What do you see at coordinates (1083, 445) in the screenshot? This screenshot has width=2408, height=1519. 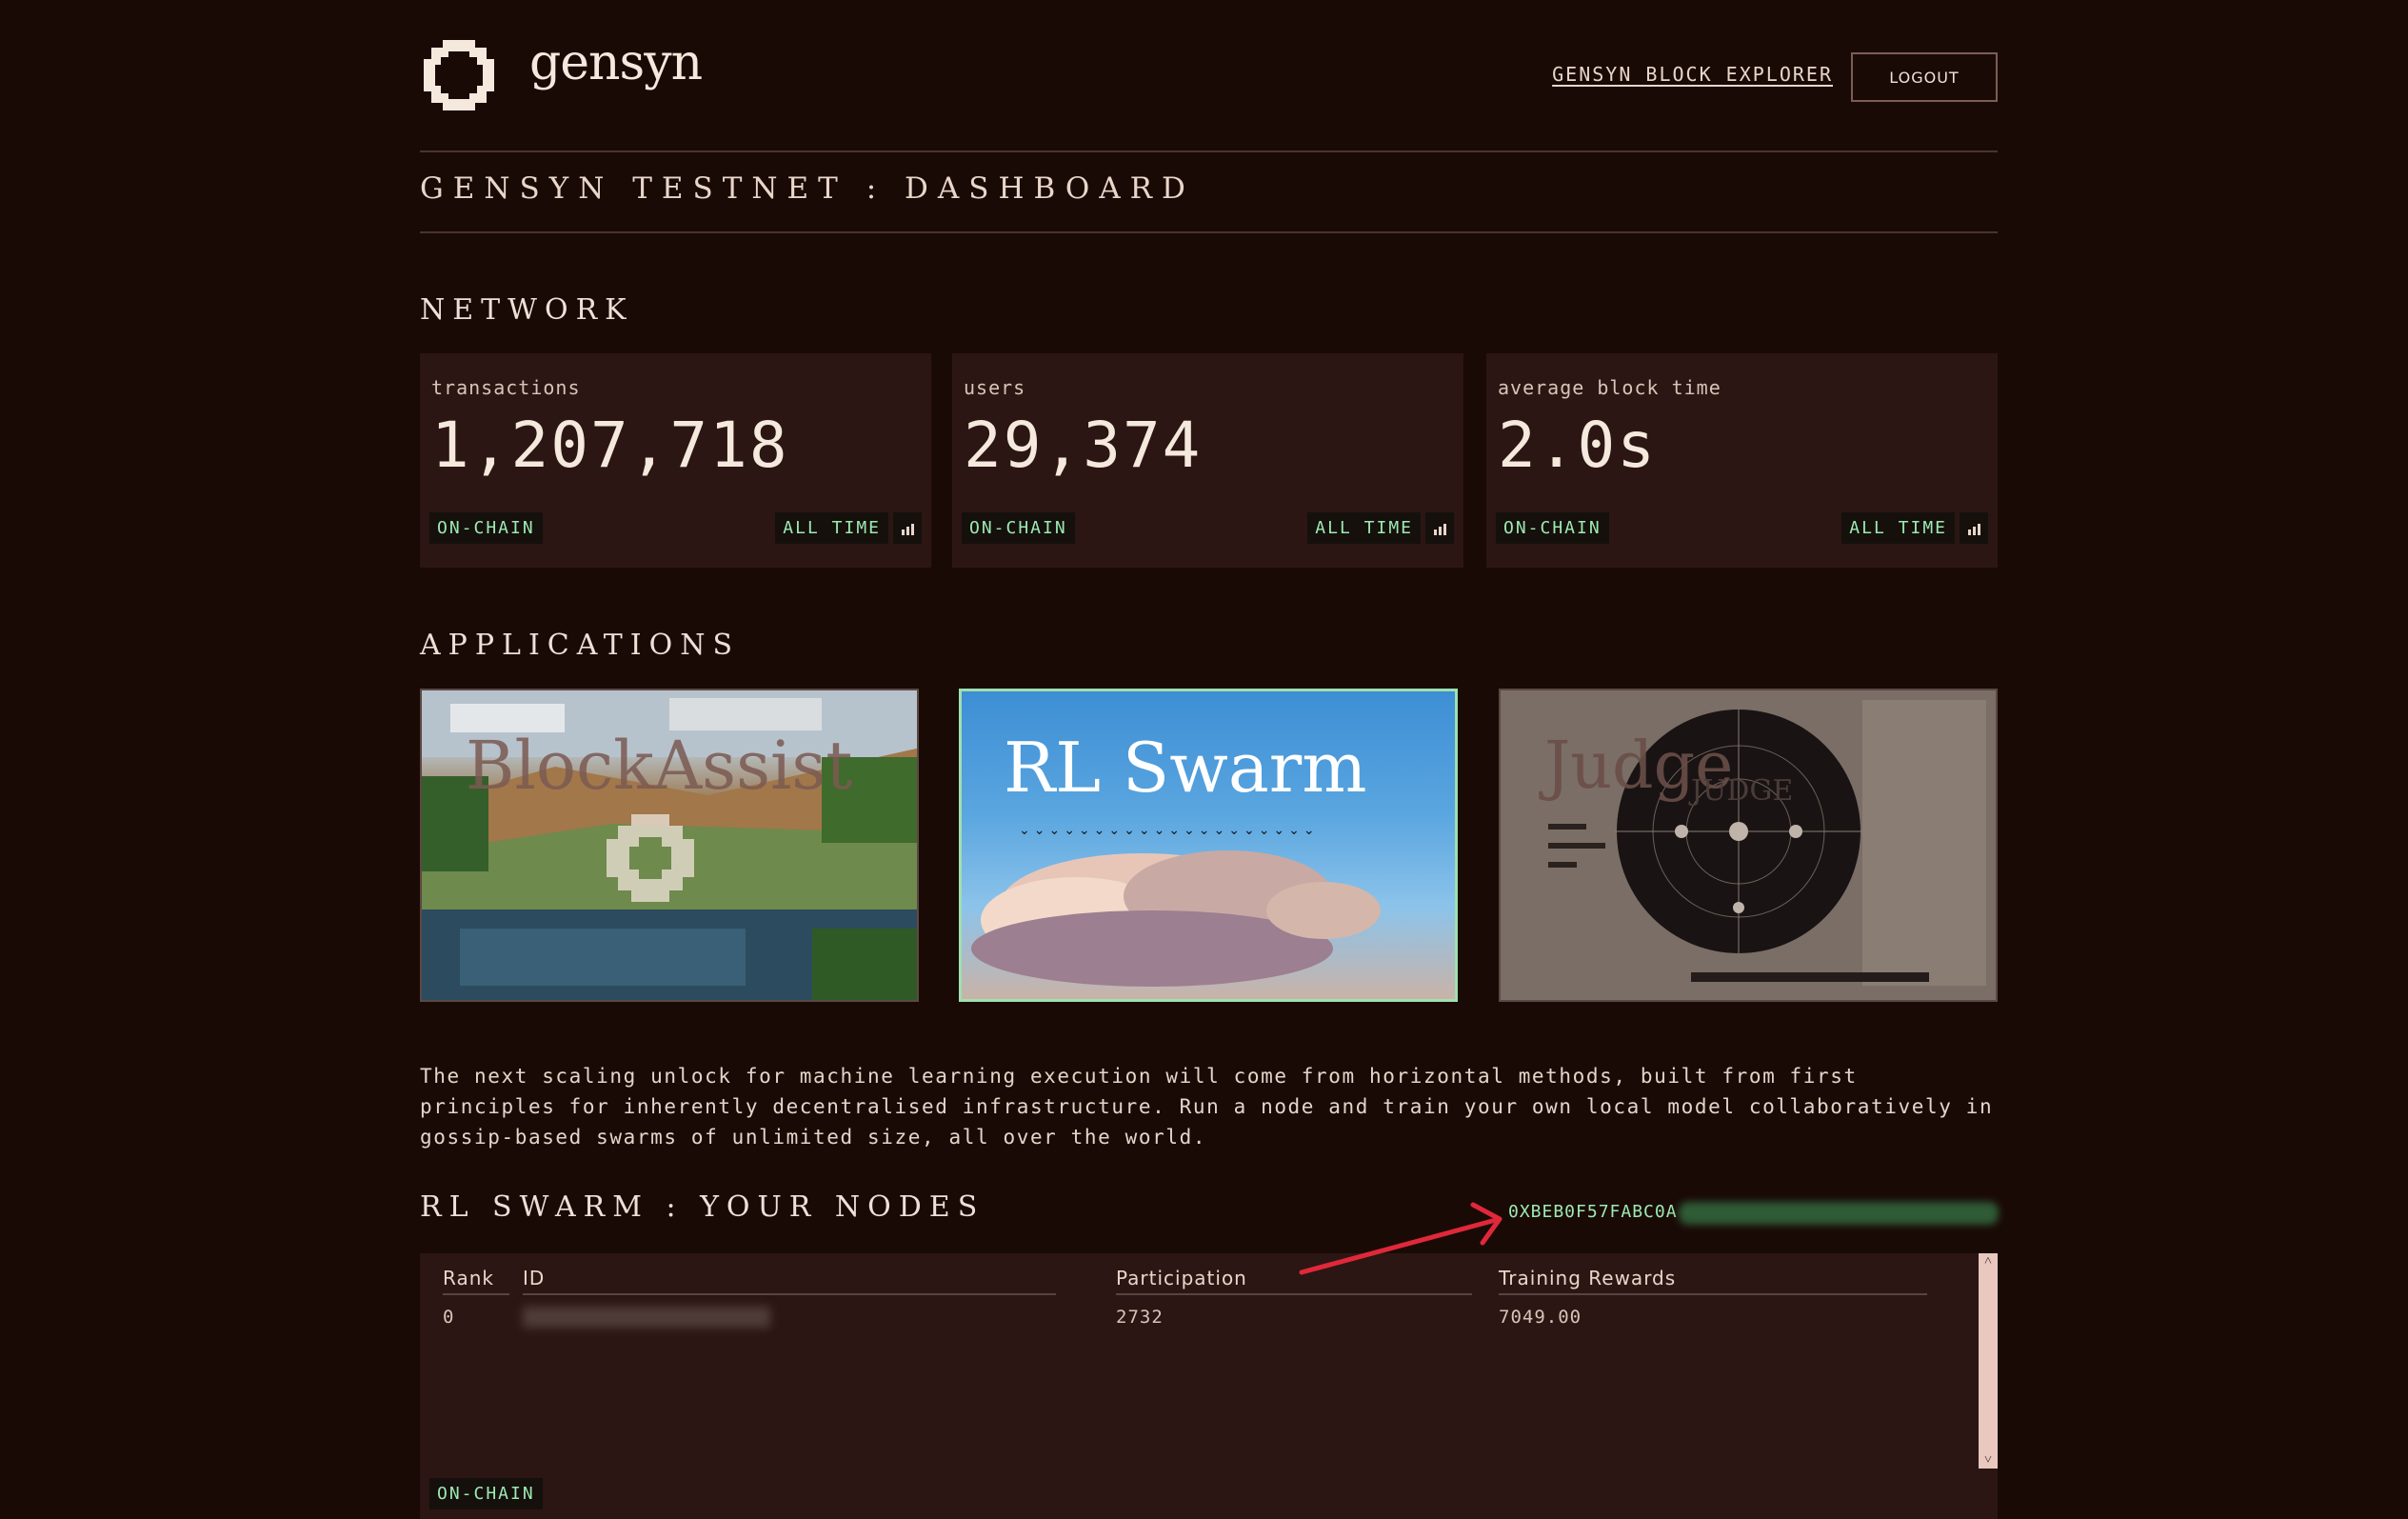 I see `stat-value: 29,374` at bounding box center [1083, 445].